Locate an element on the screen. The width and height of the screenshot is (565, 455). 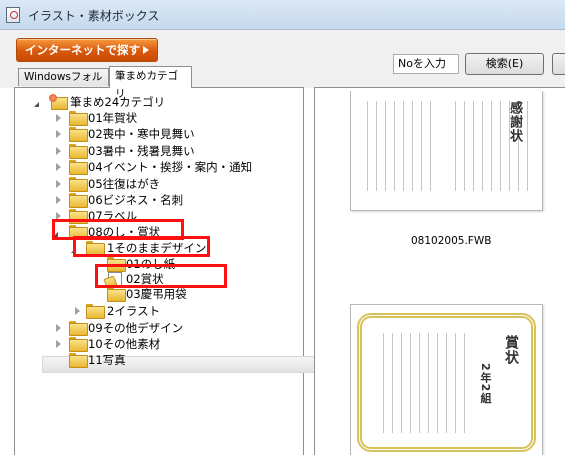
tree-item: 2イラスト is located at coordinates (155, 311).